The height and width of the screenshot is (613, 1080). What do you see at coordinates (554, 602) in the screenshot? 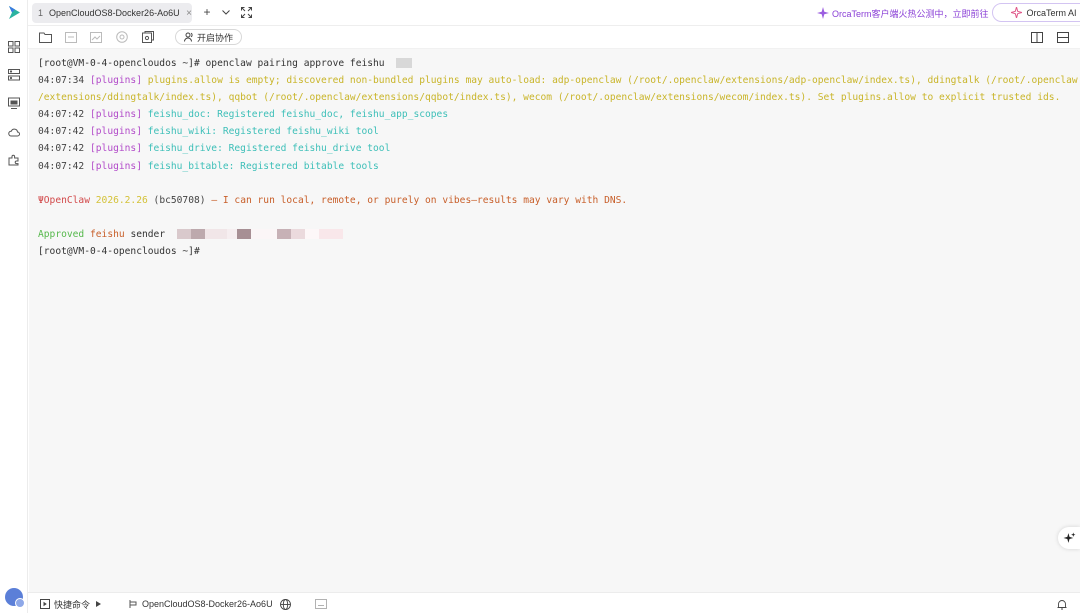
I see `status-bar: 快捷命令 OpenCloudOS8-Docker26-Ao6U` at bounding box center [554, 602].